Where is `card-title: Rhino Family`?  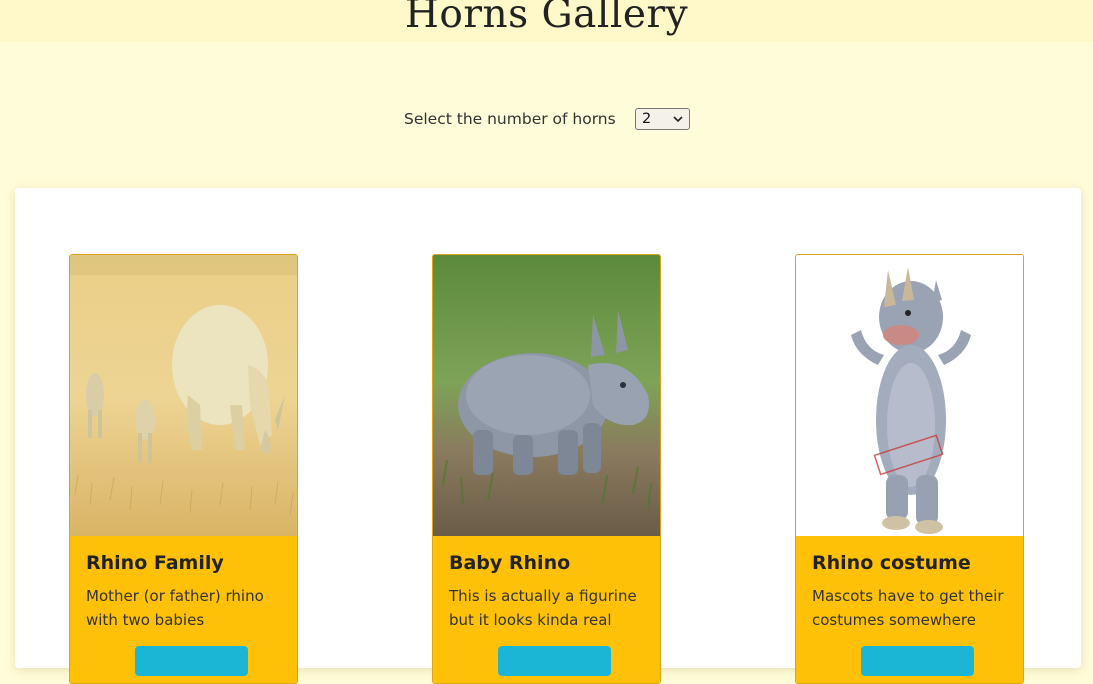
card-title: Rhino Family is located at coordinates (155, 563).